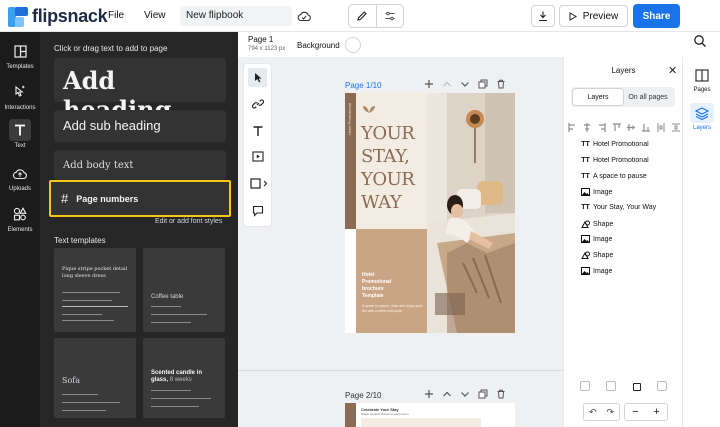 The width and height of the screenshot is (720, 427). Describe the element at coordinates (585, 386) in the screenshot. I see `group-icon` at that location.